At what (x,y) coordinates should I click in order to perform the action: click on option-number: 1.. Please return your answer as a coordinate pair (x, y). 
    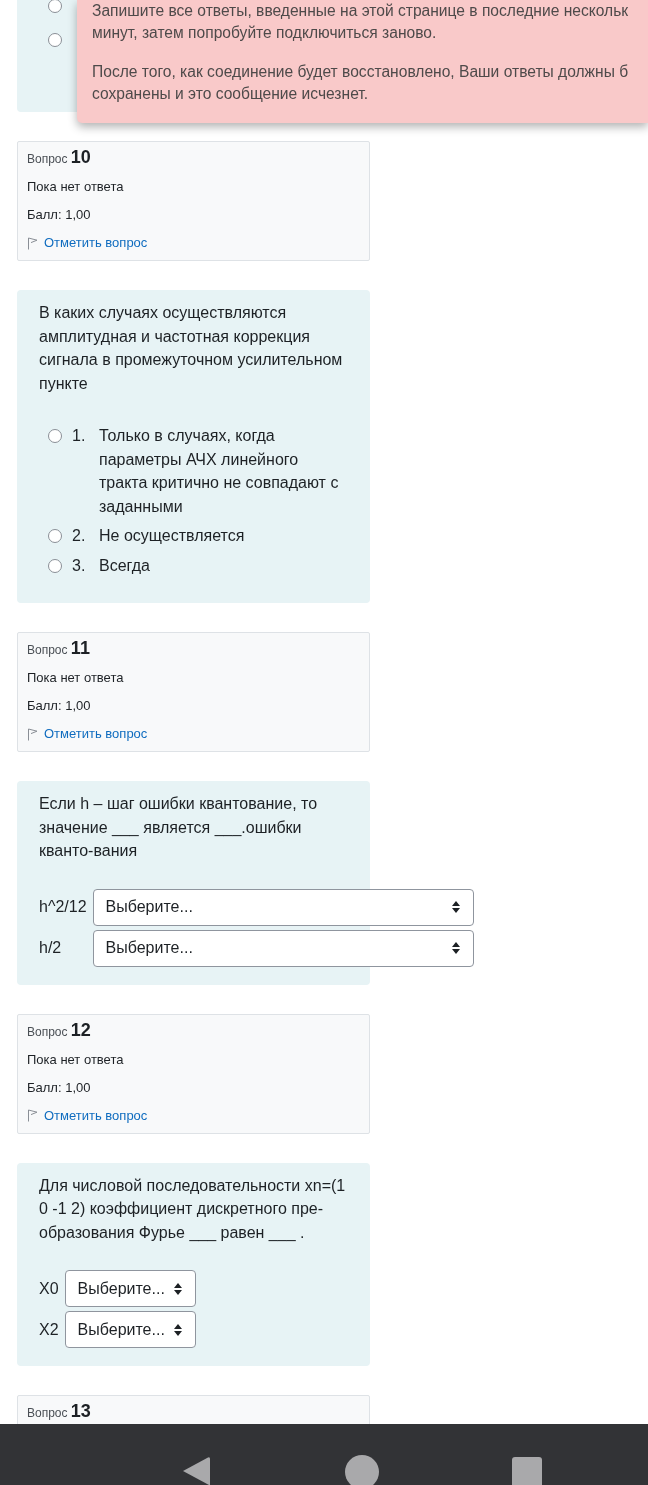
    Looking at the image, I should click on (79, 436).